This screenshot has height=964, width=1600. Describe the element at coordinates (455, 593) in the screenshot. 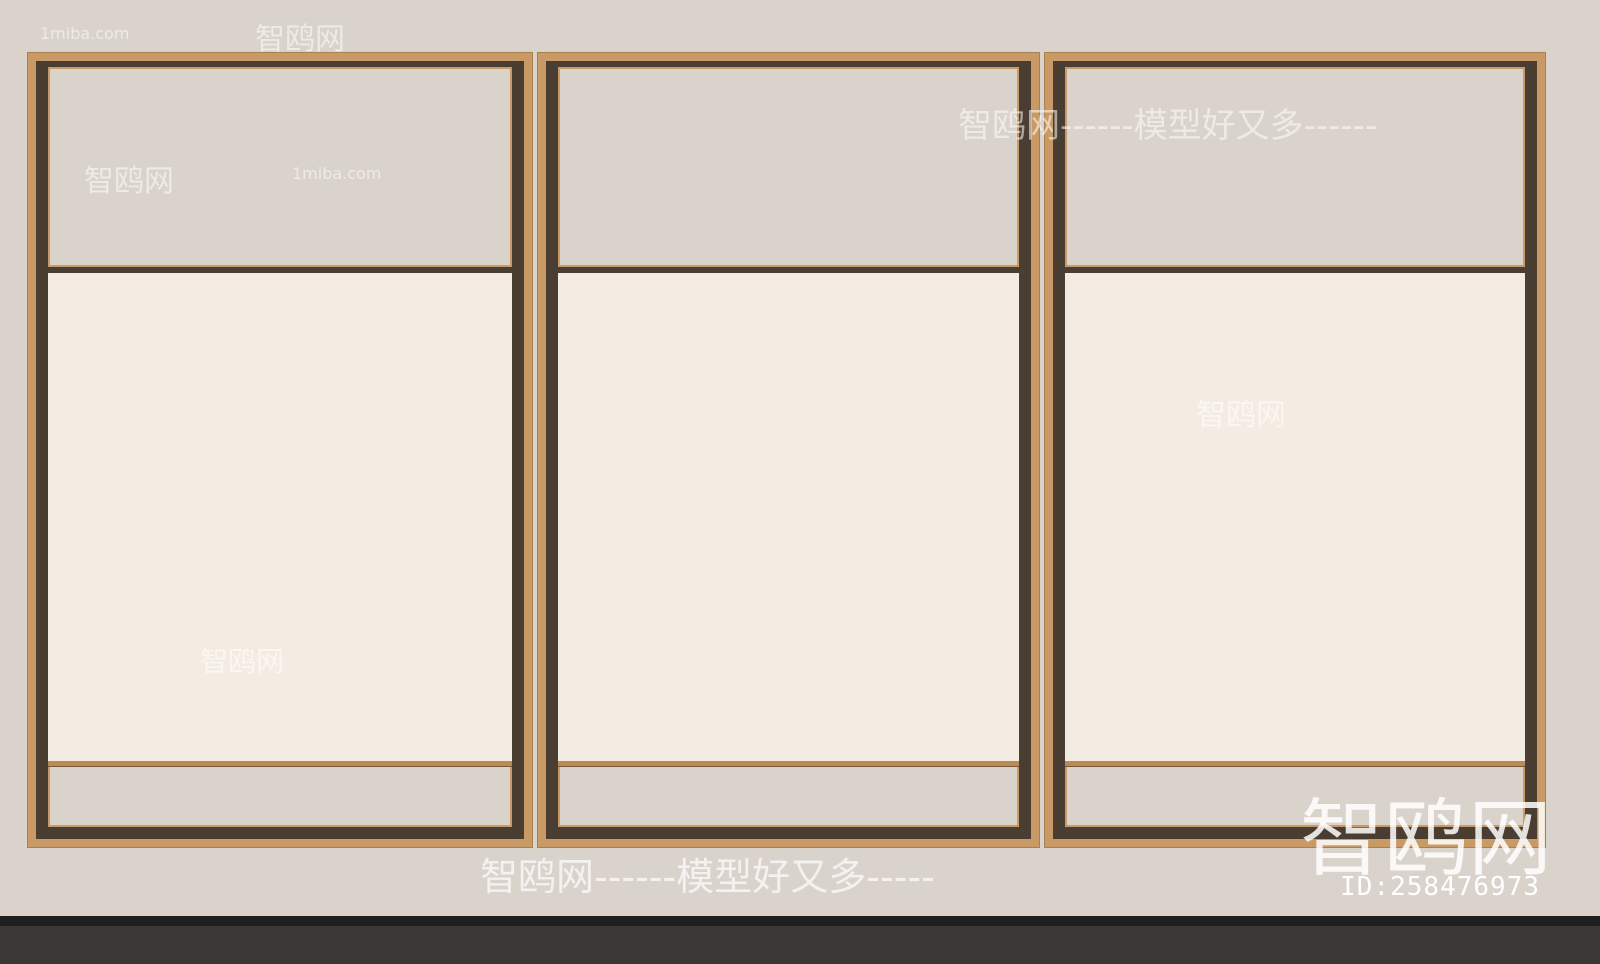

I see `book-cover: THE PEOPLE I LIKE` at that location.